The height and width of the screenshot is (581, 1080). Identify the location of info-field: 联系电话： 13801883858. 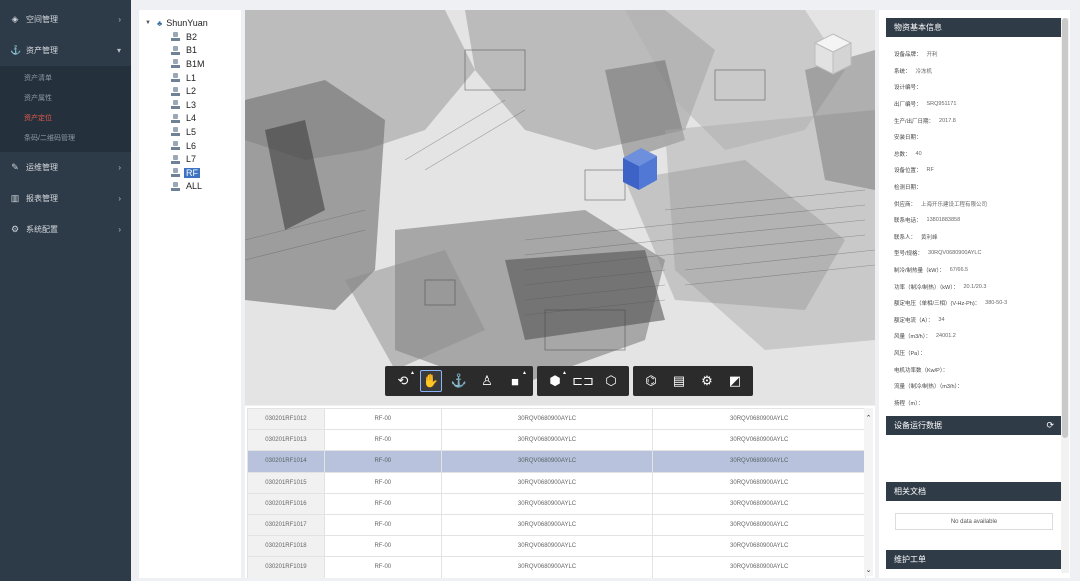
(979, 220).